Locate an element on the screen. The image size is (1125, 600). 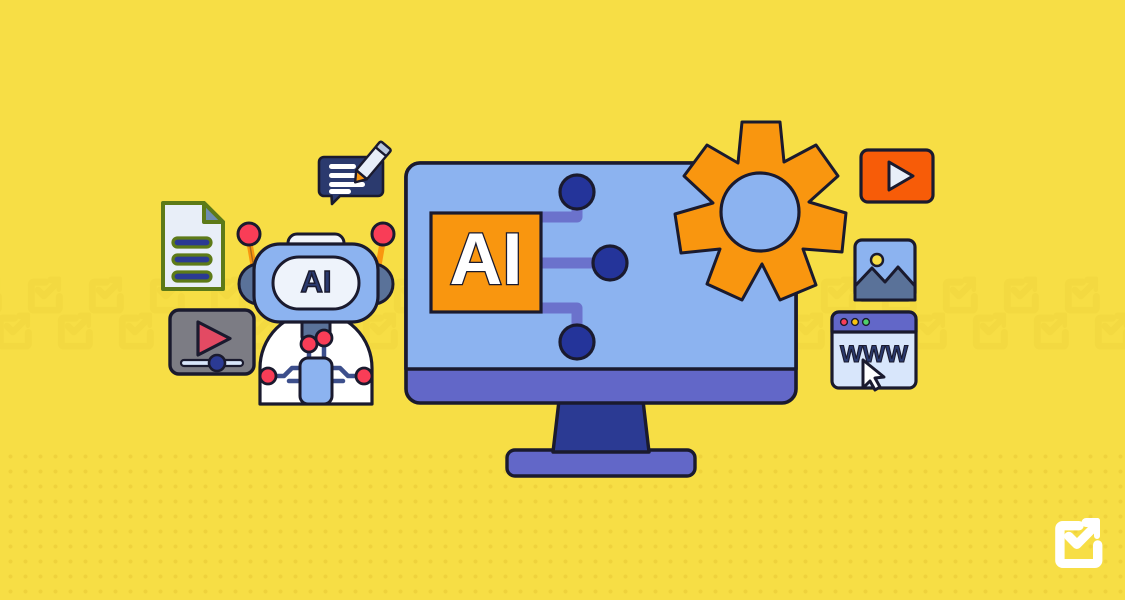
play-button-icon: Play video is located at coordinates (897, 176).